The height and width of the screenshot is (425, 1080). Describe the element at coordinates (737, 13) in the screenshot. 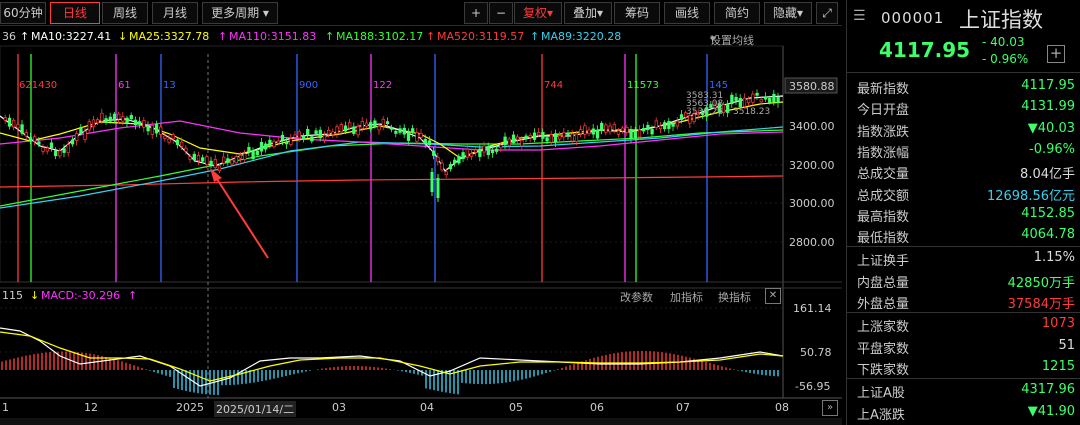

I see `simple-mode-button: 简约` at that location.